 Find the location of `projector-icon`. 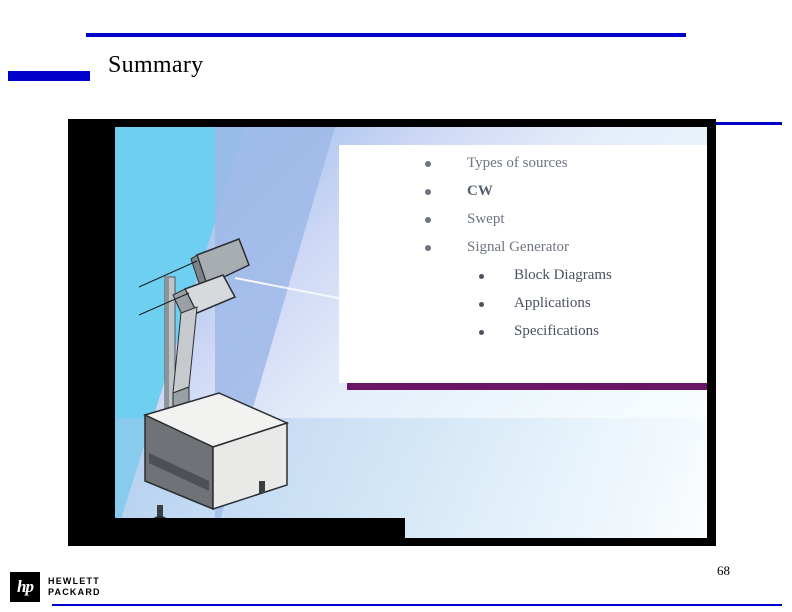

projector-icon is located at coordinates (214, 382).